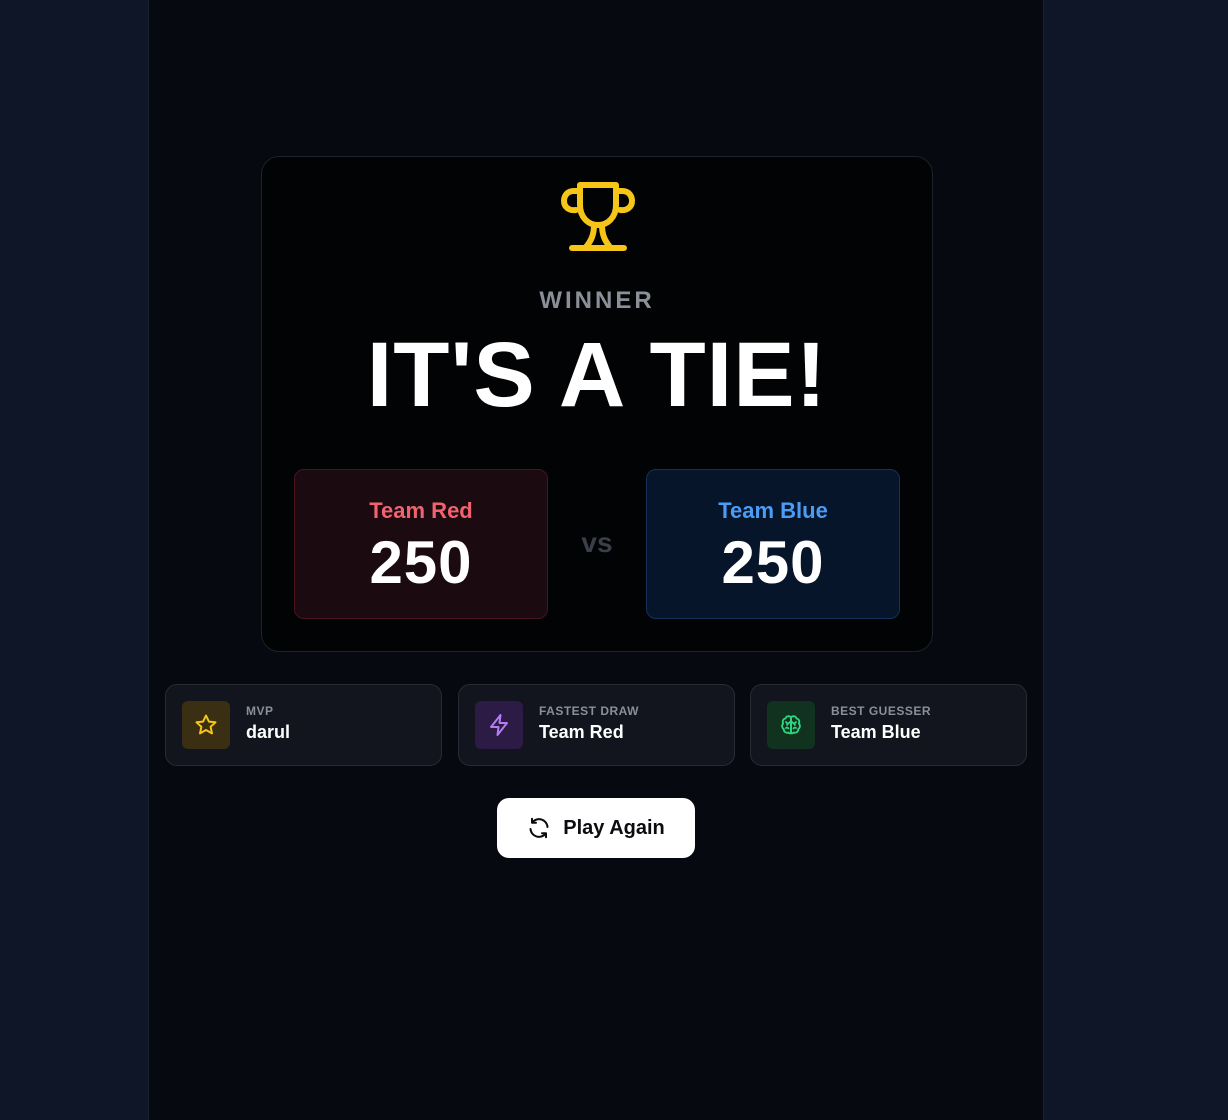 The image size is (1228, 1120). Describe the element at coordinates (268, 732) in the screenshot. I see `award-value: darul` at that location.